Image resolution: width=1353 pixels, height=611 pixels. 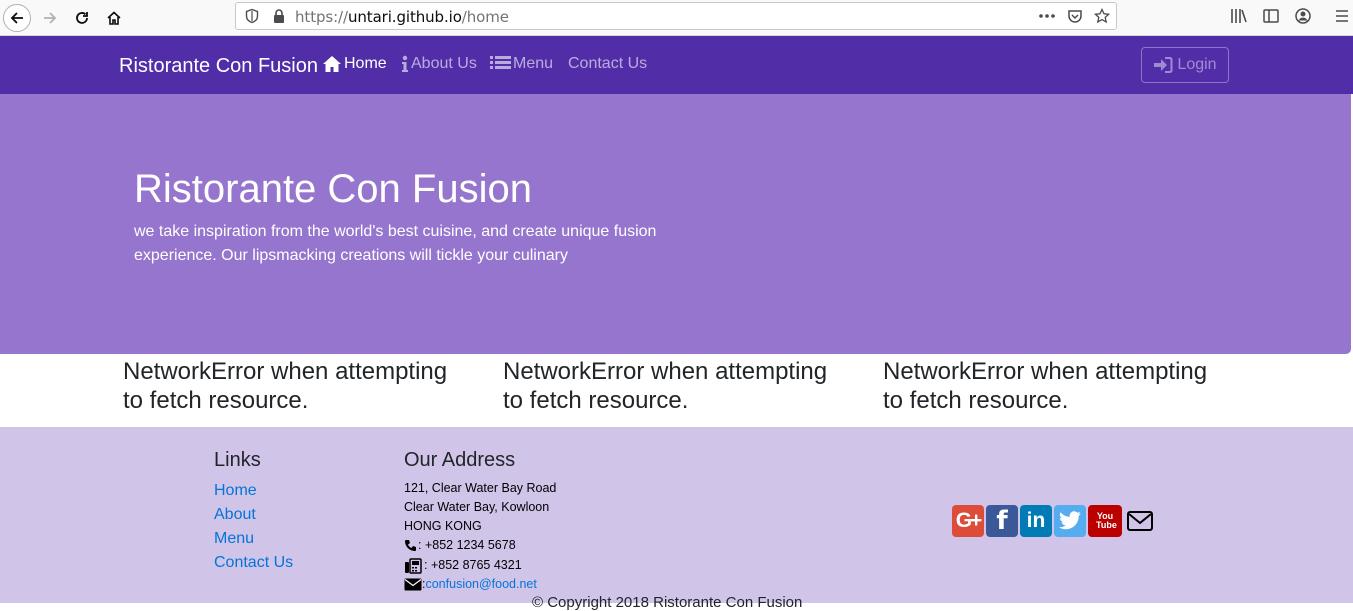 I want to click on url-bar: https://untari.github.io/home, so click(x=676, y=16).